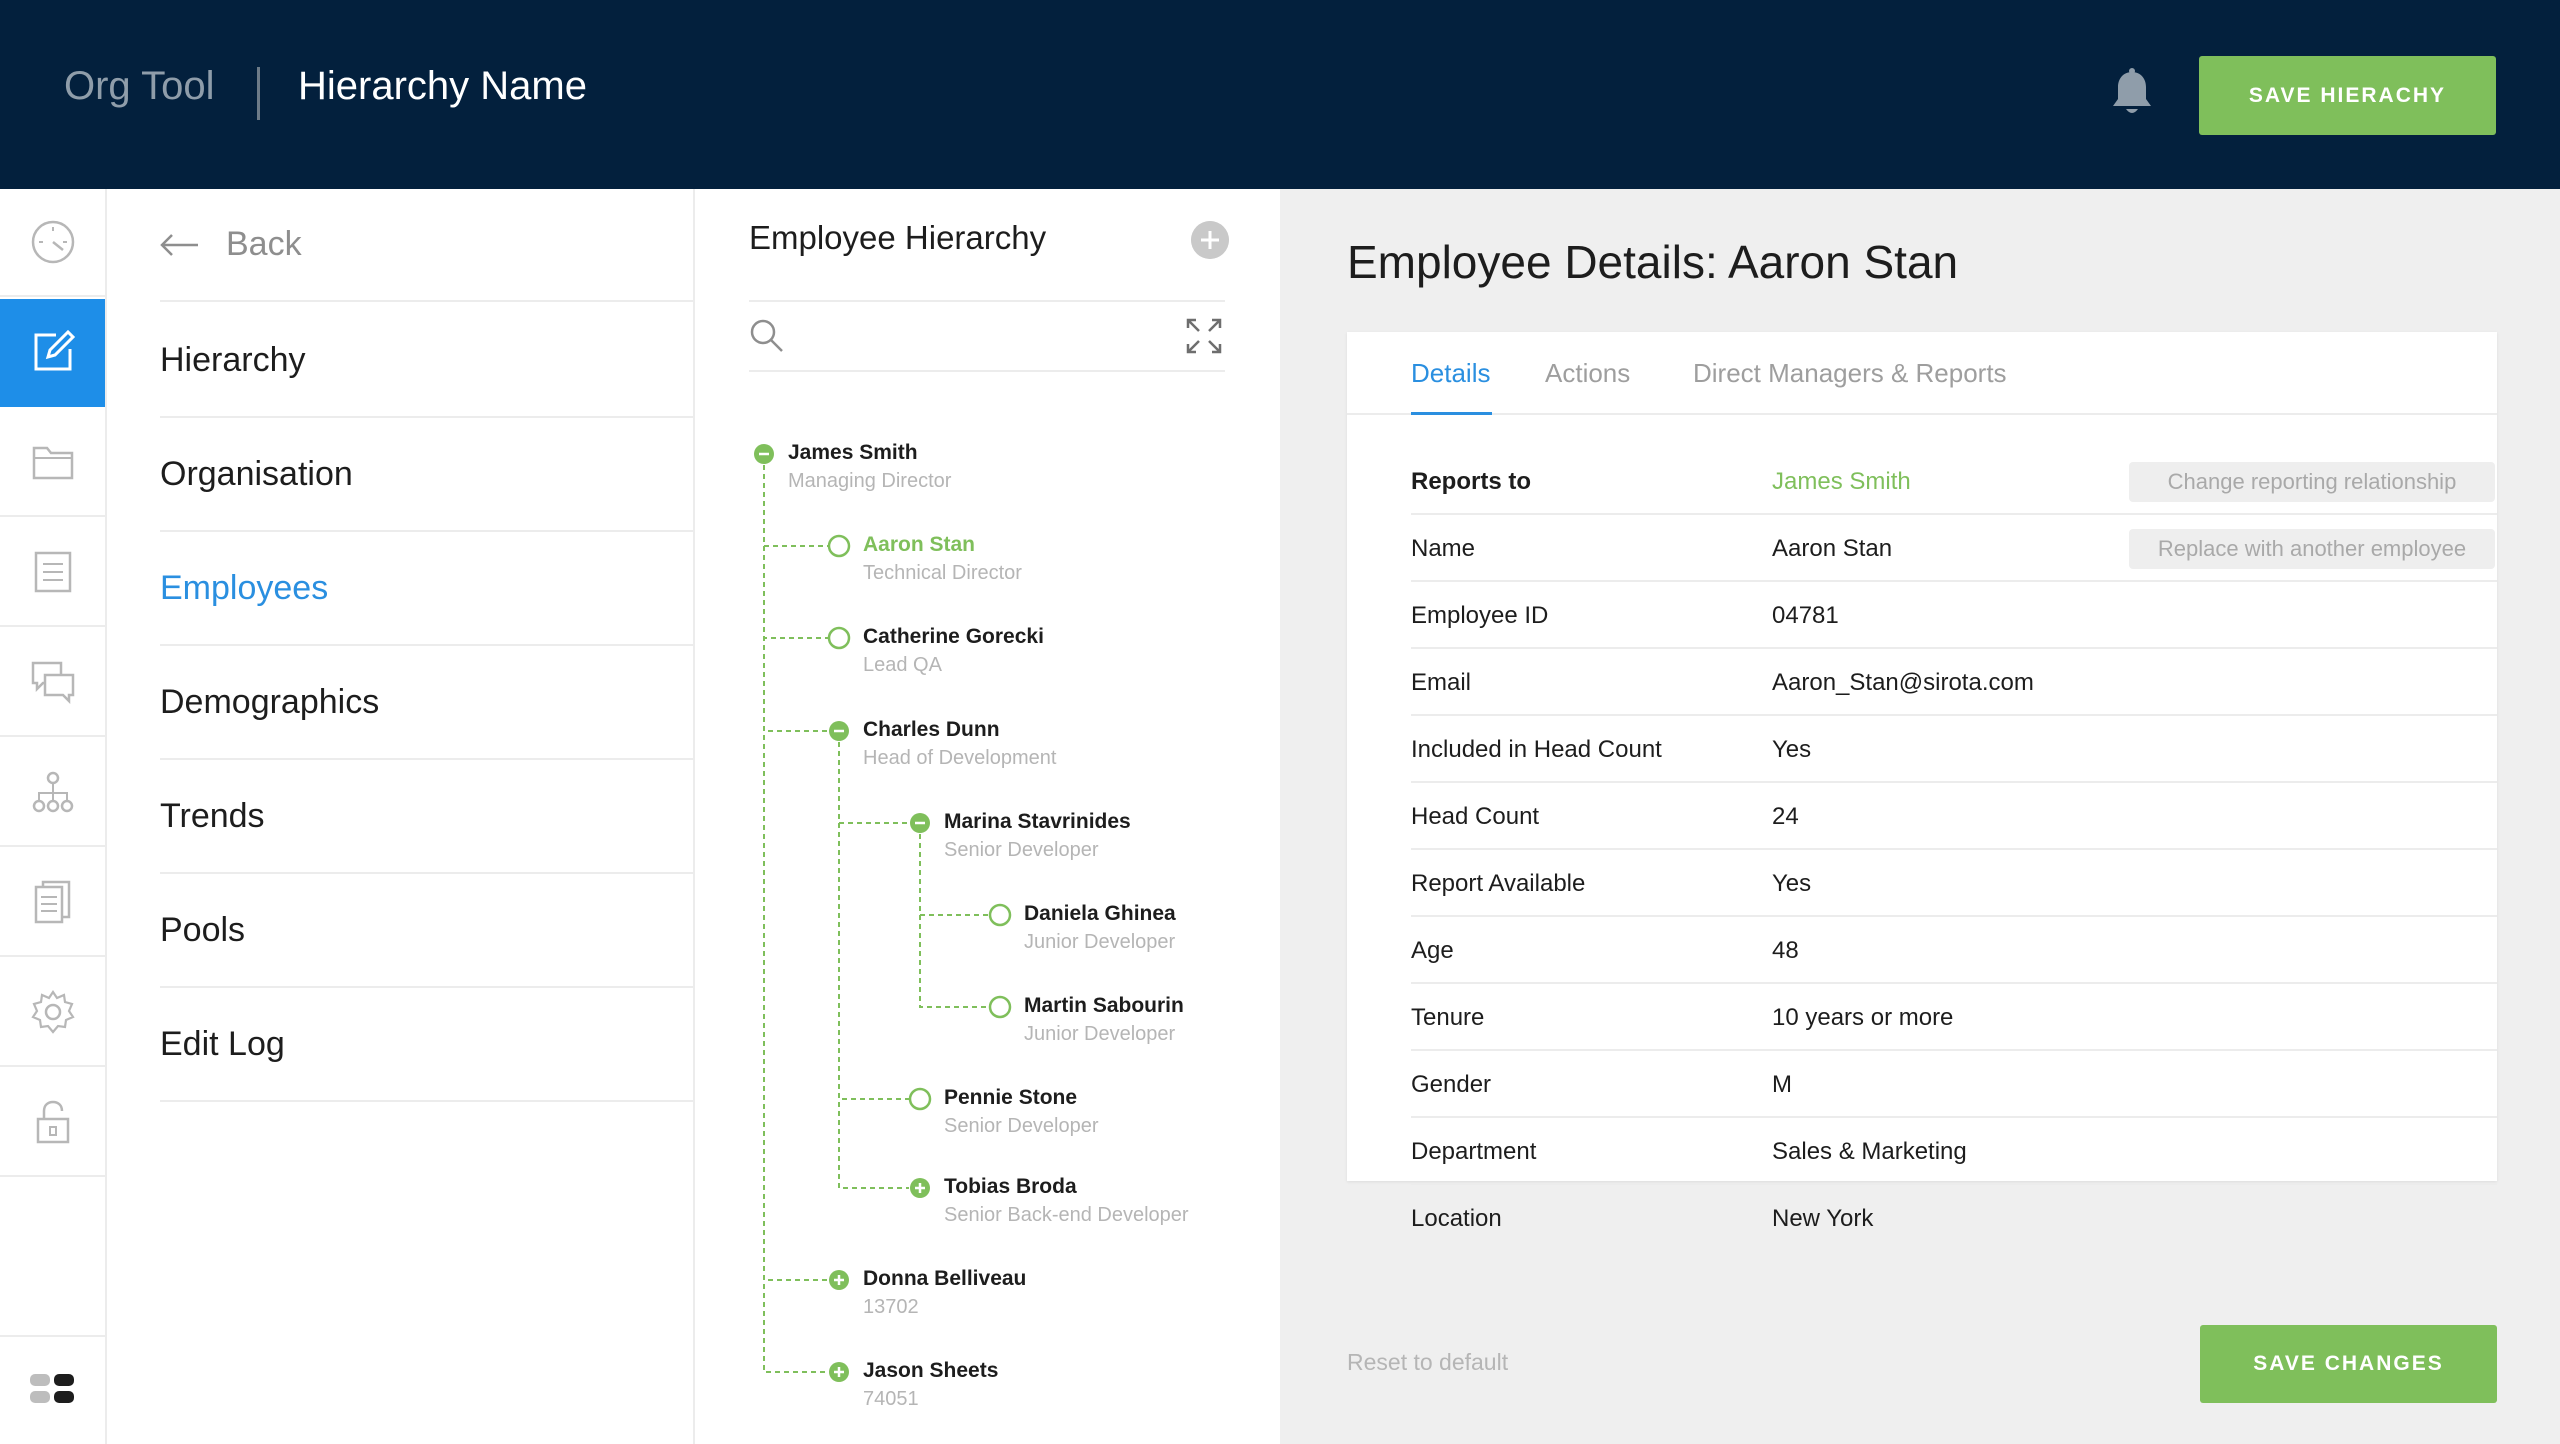 This screenshot has height=1444, width=2560. I want to click on tree-node-subtitle: Head of Development, so click(960, 758).